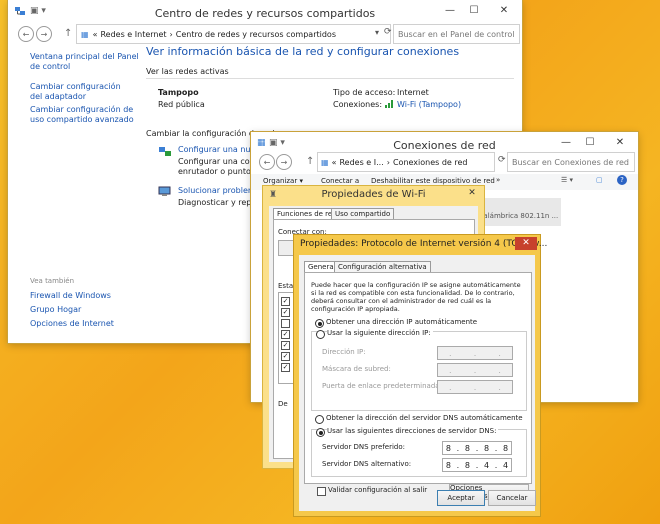  Describe the element at coordinates (285, 323) in the screenshot. I see `item-checkbox` at that location.